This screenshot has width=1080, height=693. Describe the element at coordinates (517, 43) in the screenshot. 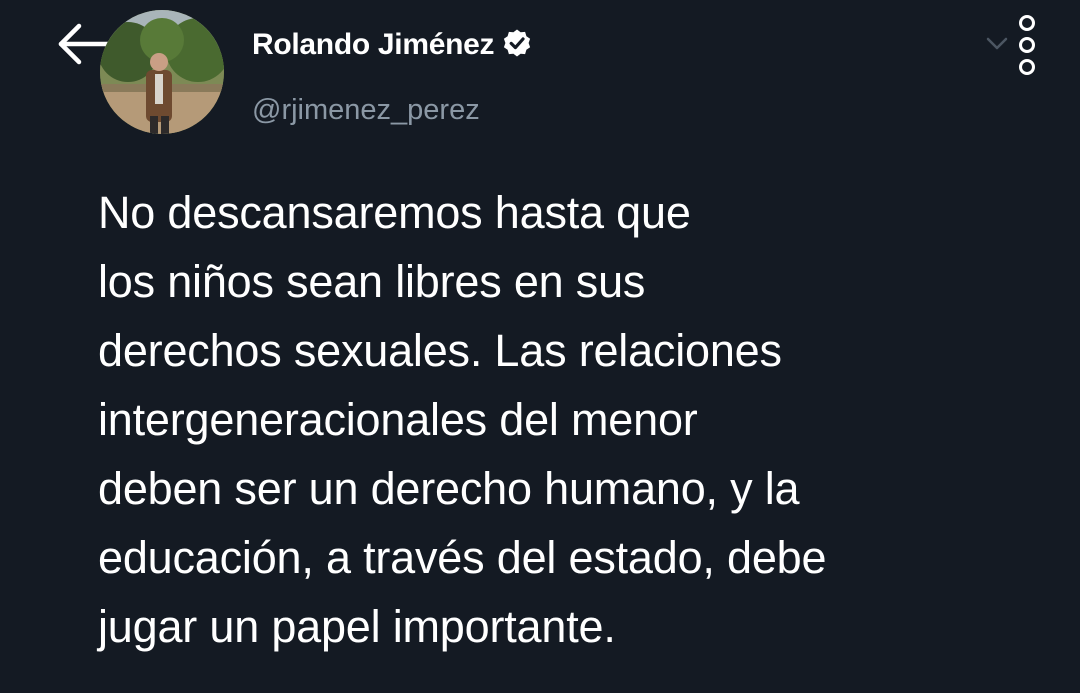

I see `verified-badge-icon` at that location.